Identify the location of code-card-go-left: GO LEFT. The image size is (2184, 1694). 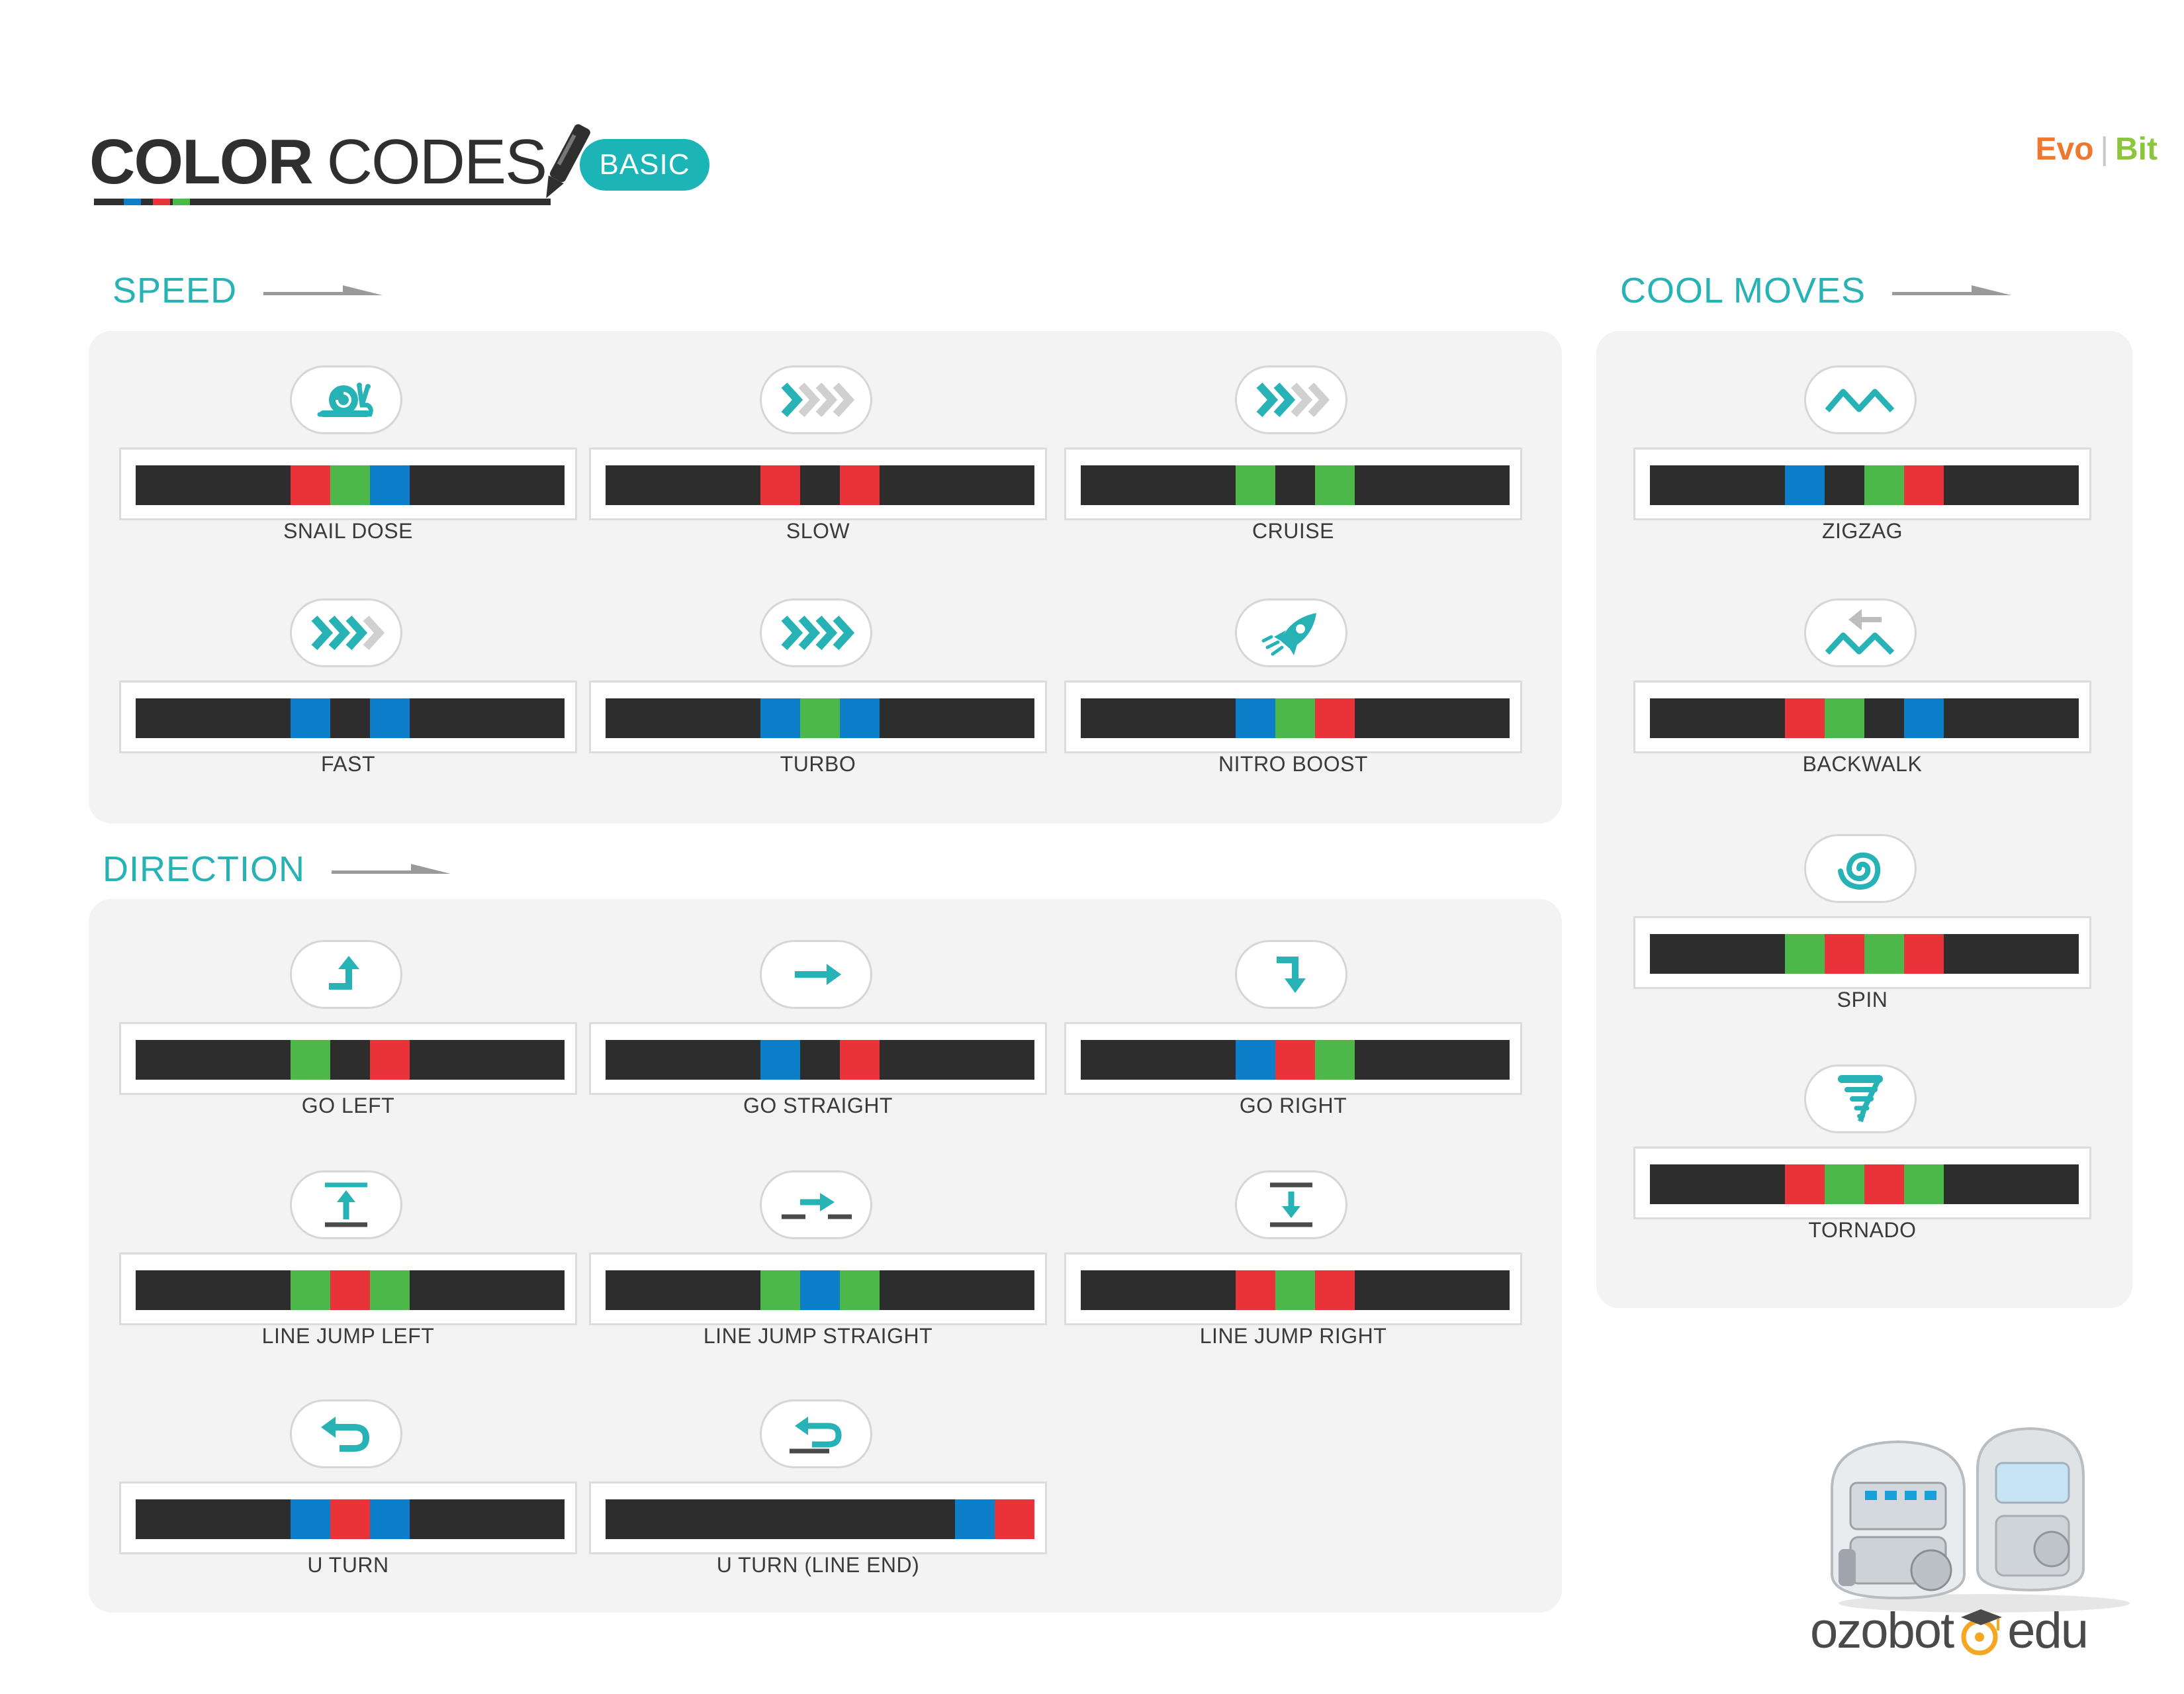
(348, 1028).